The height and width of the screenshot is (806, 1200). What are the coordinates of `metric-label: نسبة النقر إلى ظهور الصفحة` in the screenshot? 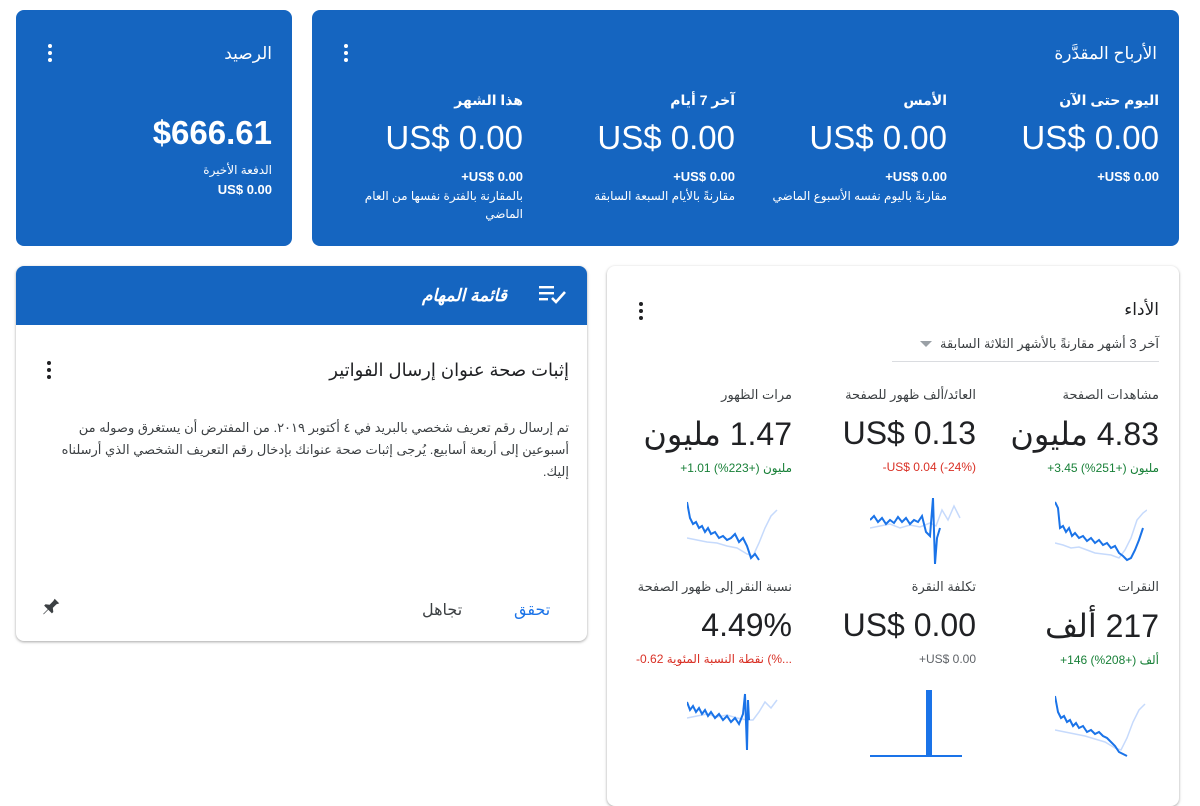 It's located at (714, 586).